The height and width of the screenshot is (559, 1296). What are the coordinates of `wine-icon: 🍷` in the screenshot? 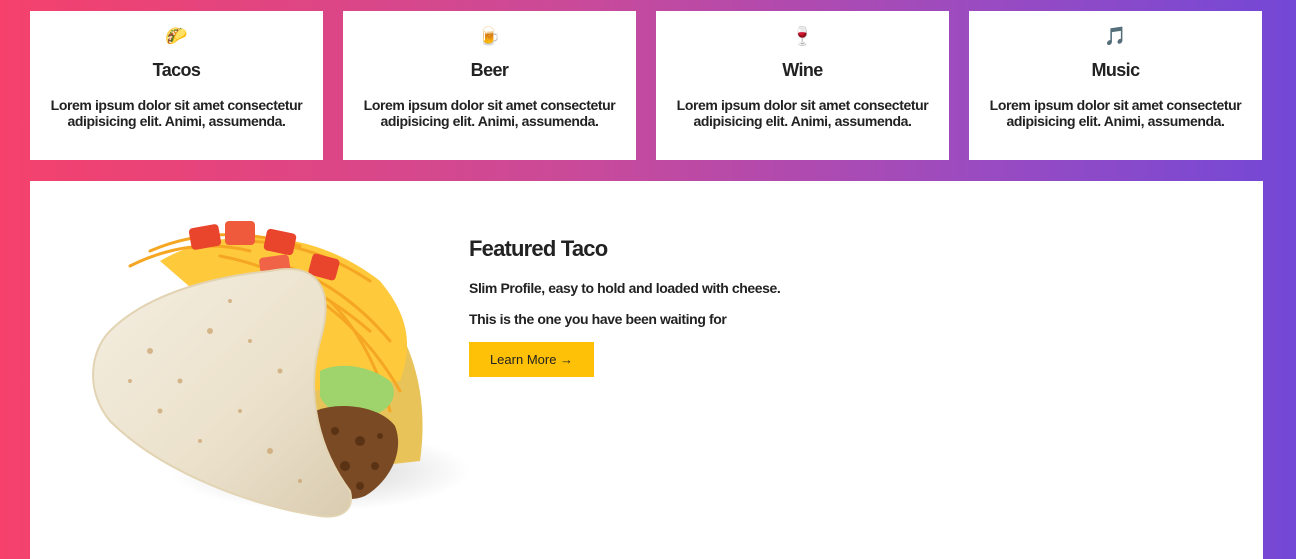 It's located at (802, 36).